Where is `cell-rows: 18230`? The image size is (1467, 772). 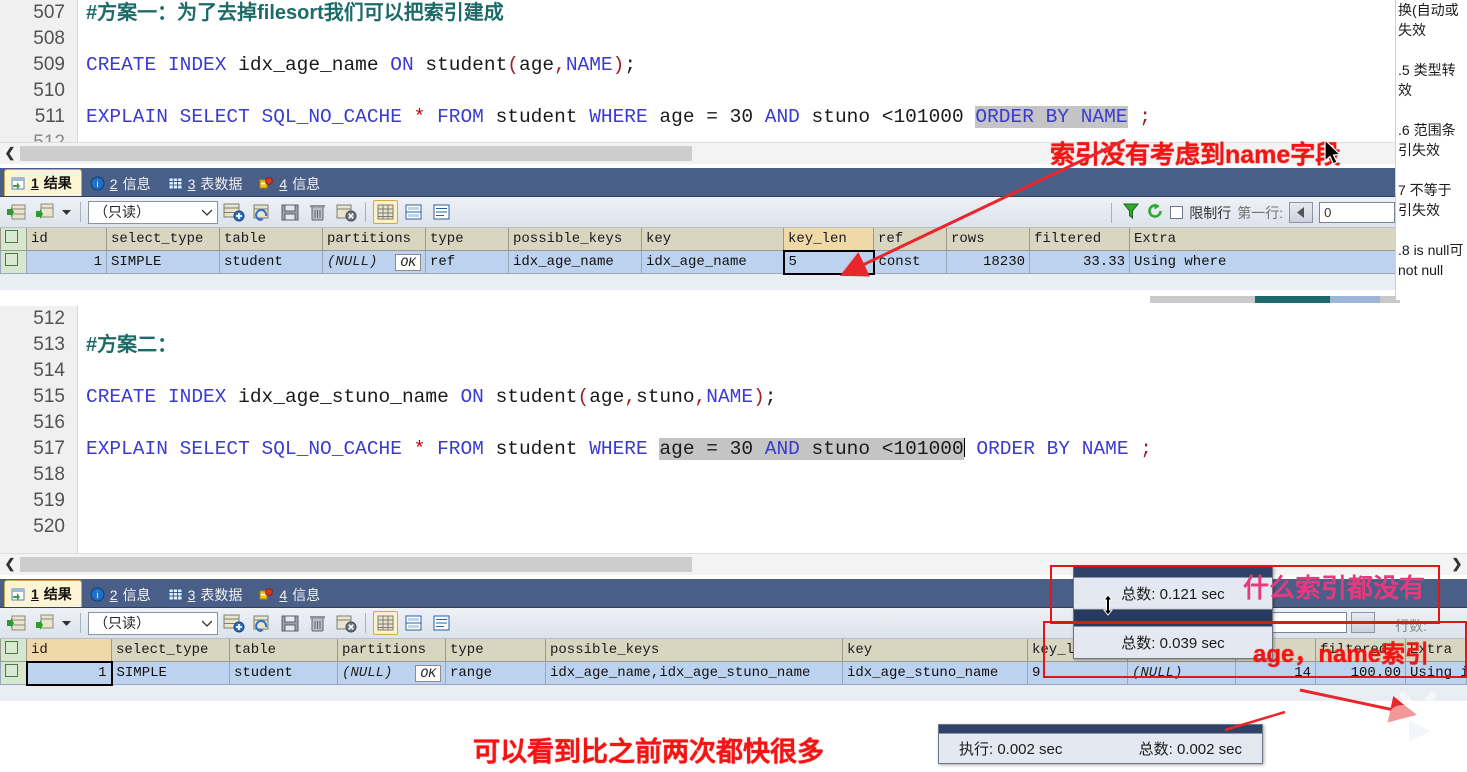 cell-rows: 18230 is located at coordinates (988, 262).